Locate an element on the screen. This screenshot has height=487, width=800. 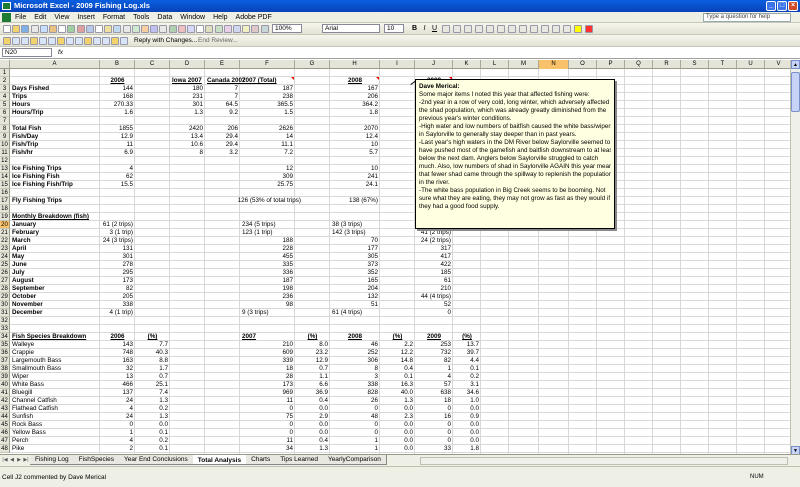
row-header-42: 42 is located at coordinates (5, 401).